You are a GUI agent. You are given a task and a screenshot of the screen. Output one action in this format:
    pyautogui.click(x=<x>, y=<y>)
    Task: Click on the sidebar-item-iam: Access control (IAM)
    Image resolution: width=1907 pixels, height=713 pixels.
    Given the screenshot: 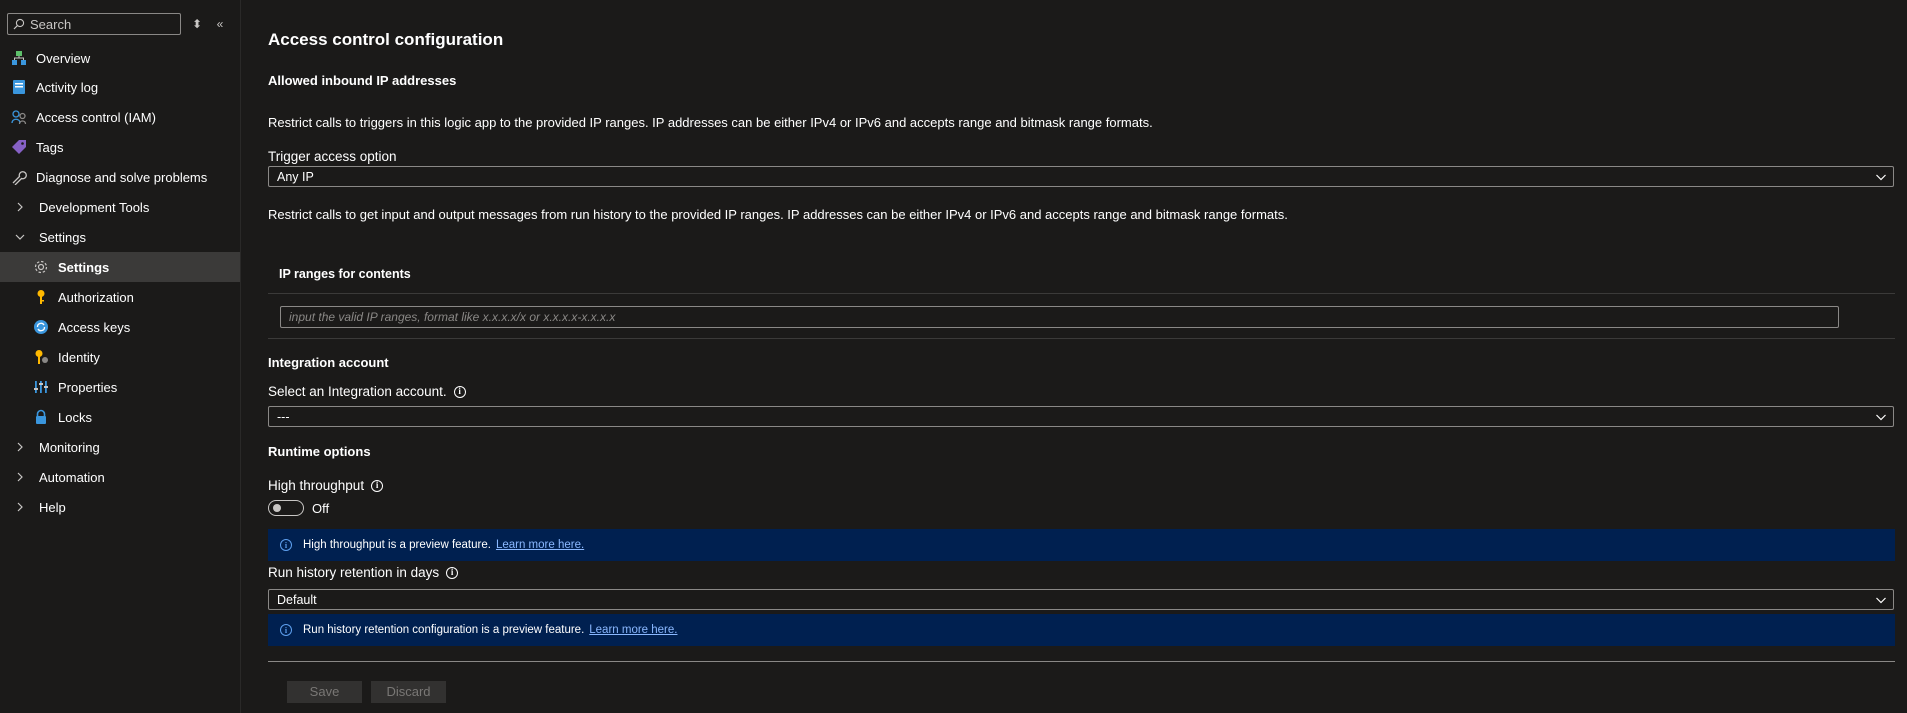 What is the action you would take?
    pyautogui.click(x=120, y=117)
    